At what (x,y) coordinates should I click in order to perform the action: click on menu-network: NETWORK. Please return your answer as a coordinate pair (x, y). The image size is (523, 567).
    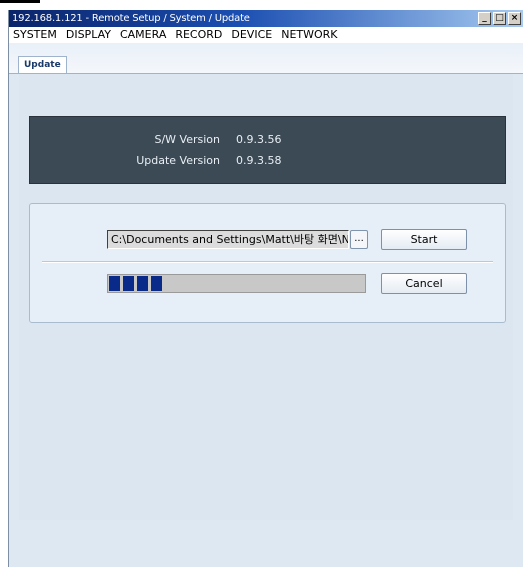
    Looking at the image, I should click on (309, 35).